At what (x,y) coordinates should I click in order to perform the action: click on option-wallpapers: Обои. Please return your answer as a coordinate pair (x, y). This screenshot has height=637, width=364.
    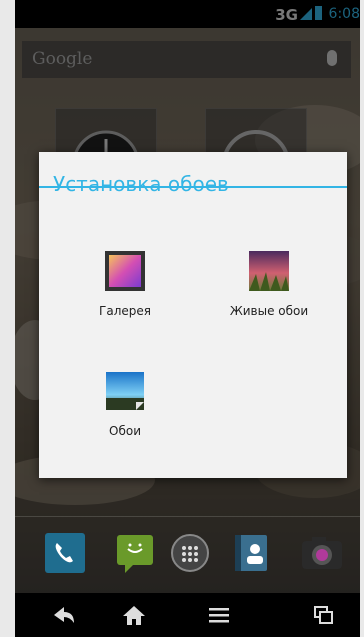
    Looking at the image, I should click on (125, 404).